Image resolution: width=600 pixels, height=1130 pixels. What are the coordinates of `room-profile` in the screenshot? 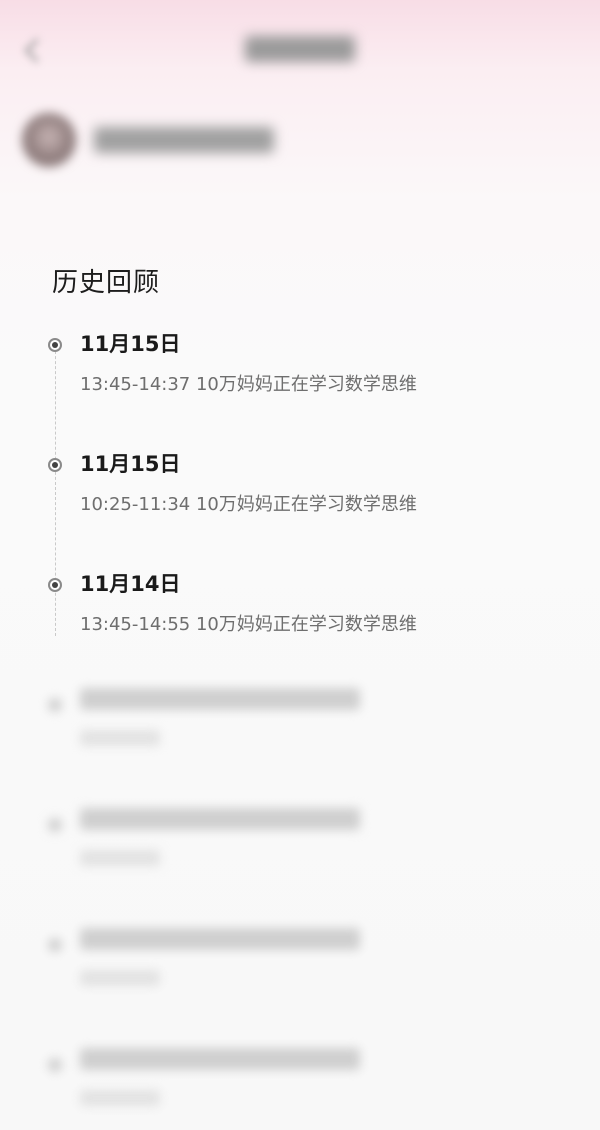 It's located at (187, 140).